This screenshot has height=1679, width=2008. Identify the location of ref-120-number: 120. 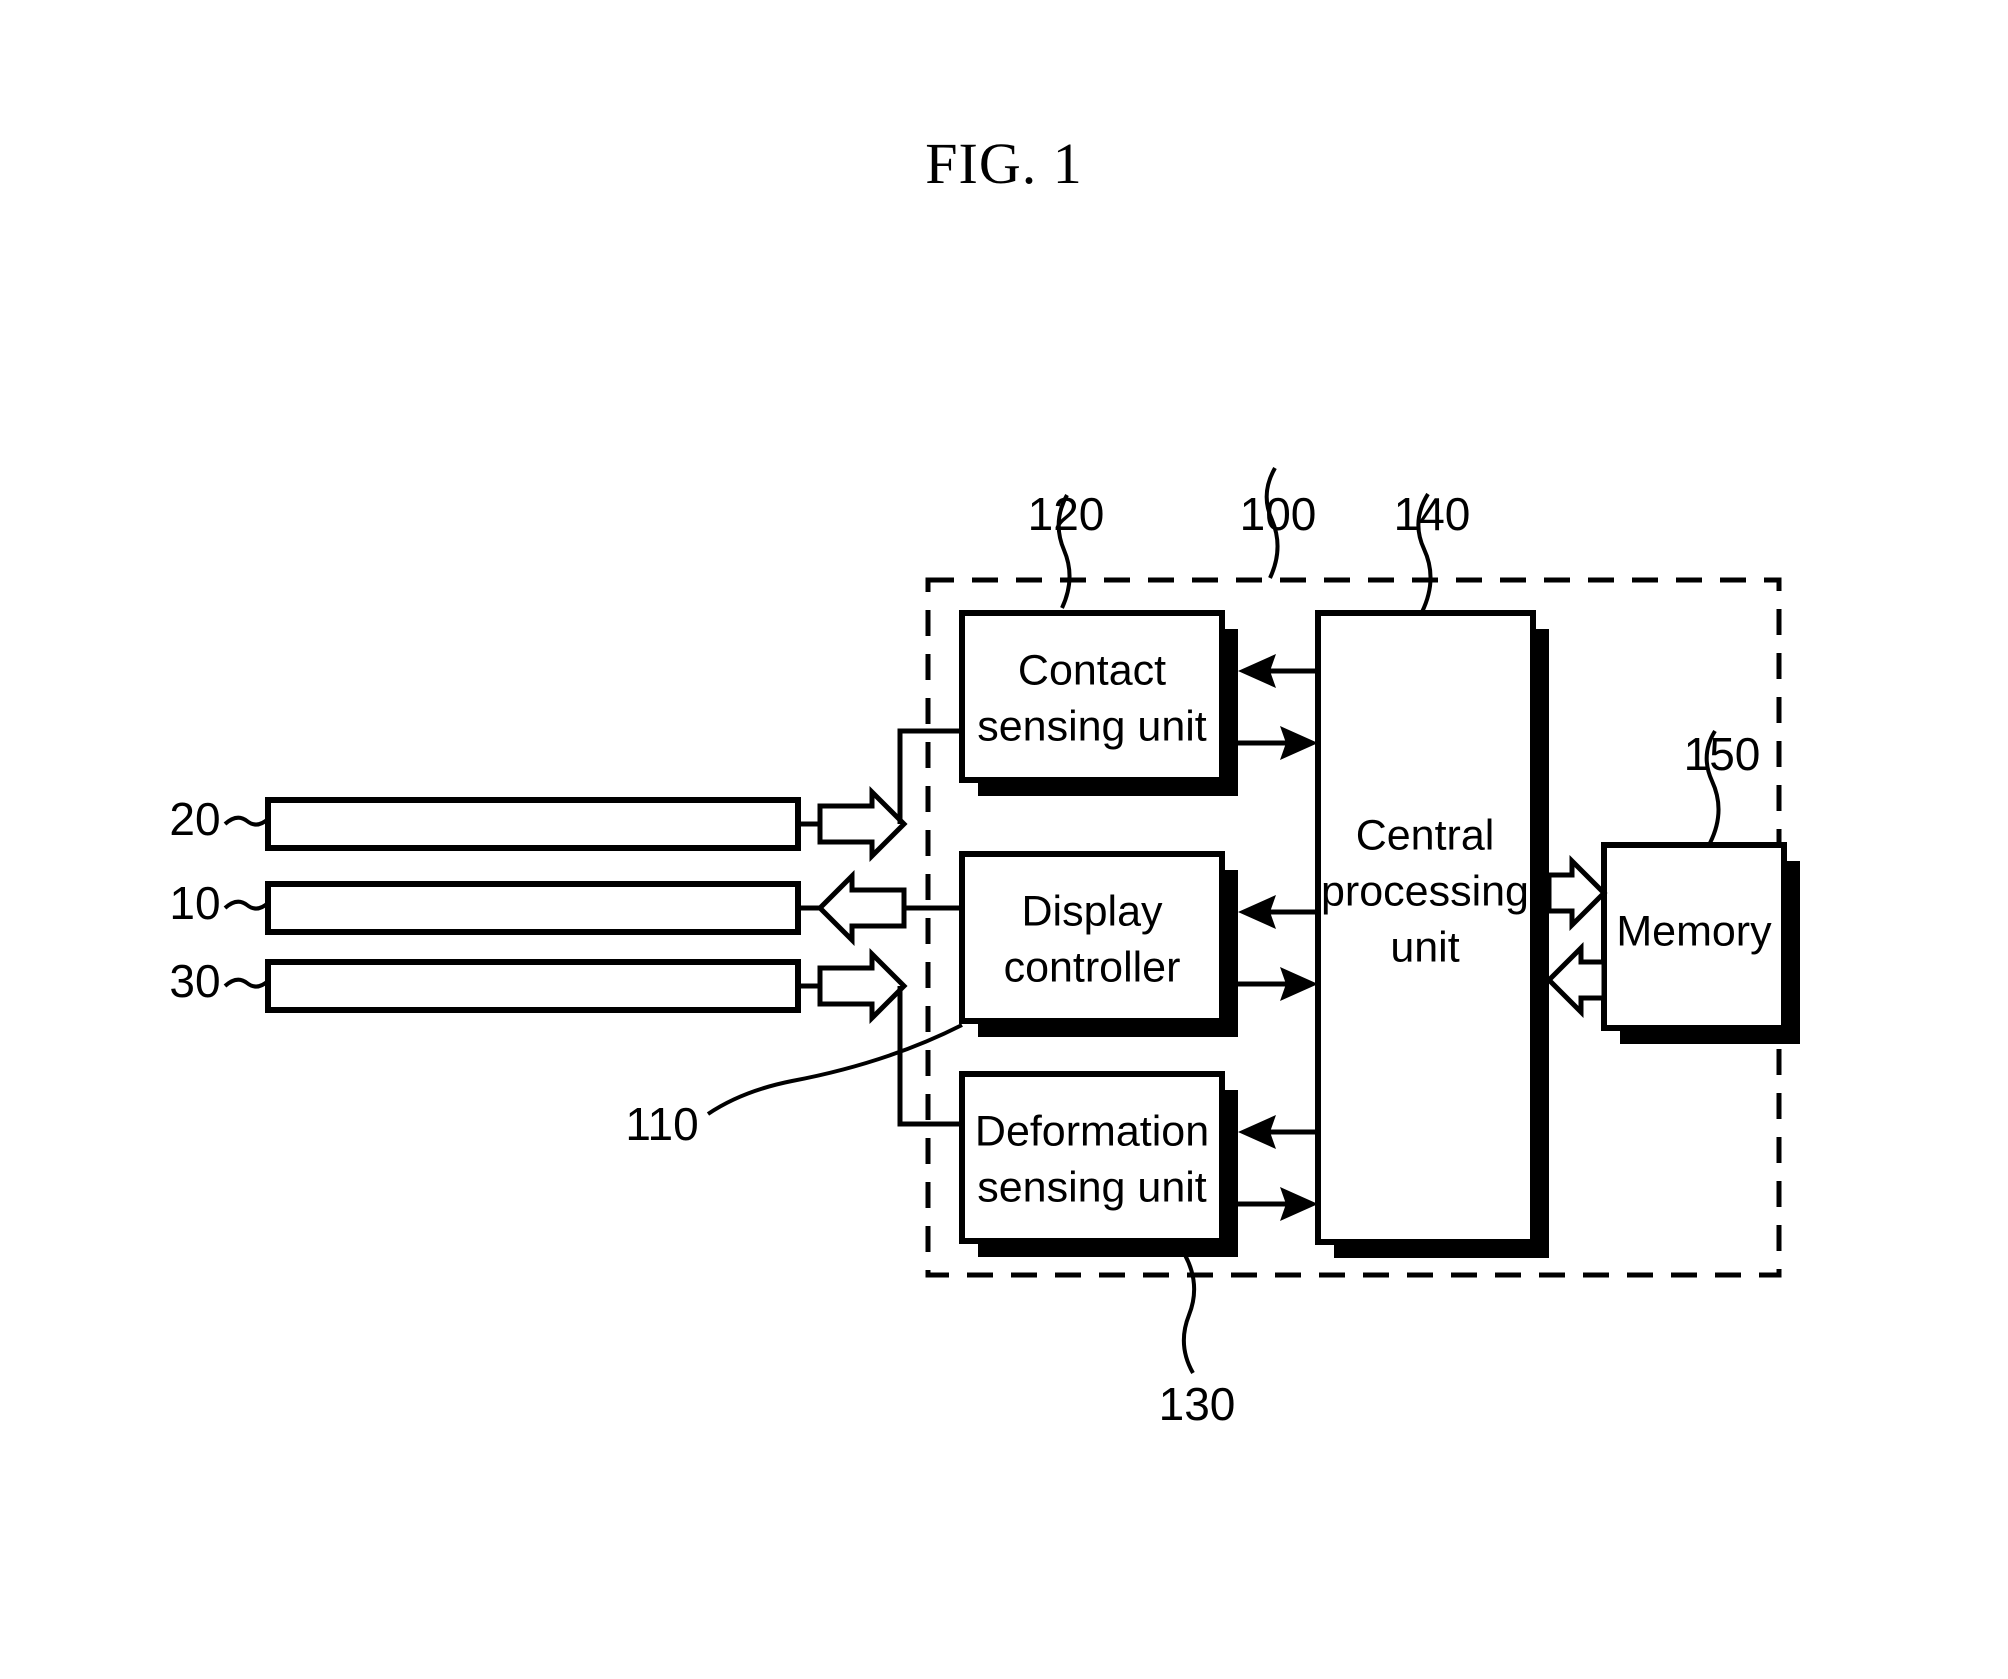
(1066, 514).